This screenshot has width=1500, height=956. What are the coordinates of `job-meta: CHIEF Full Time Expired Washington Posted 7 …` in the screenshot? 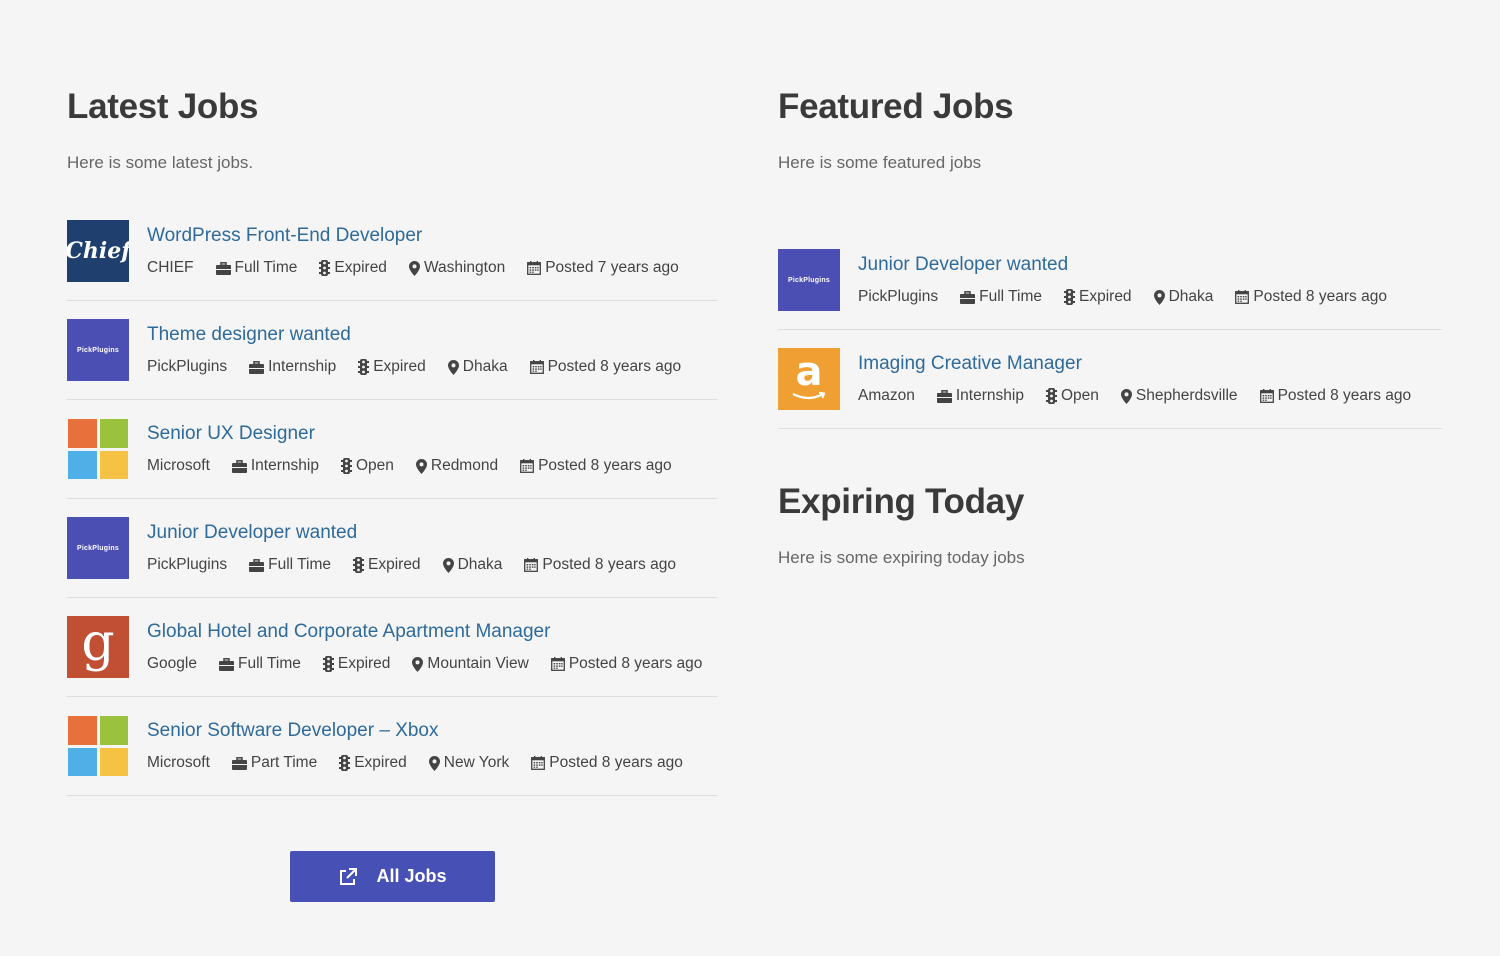 It's located at (424, 268).